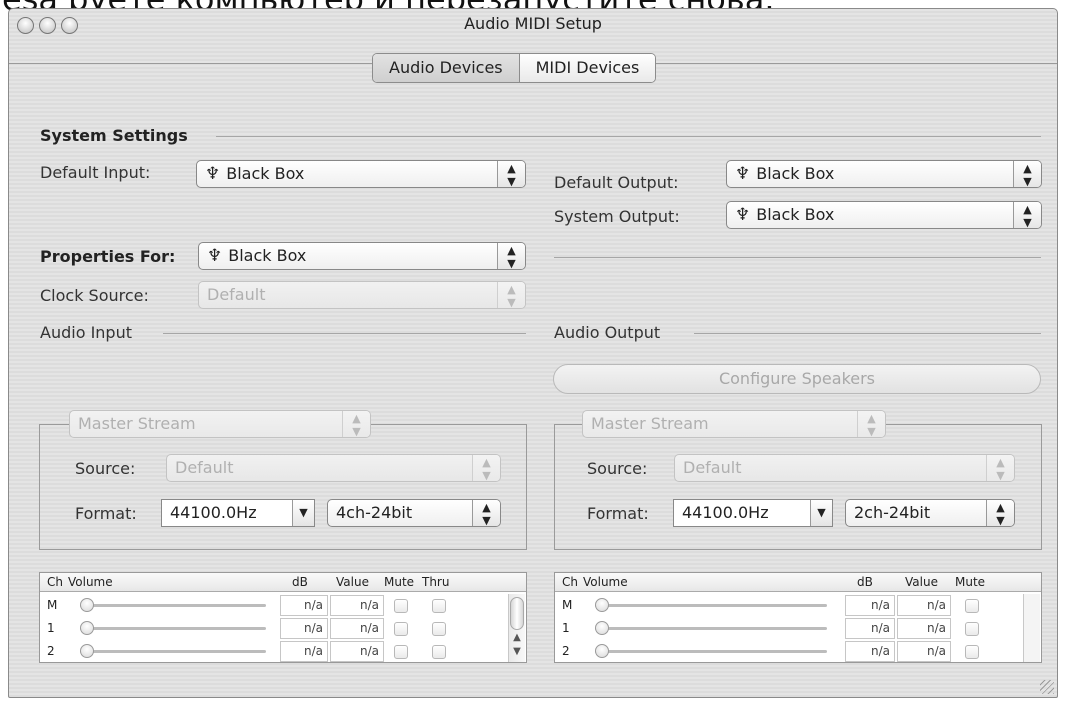 The image size is (1067, 708). What do you see at coordinates (712, 467) in the screenshot?
I see `output-source-value: Default` at bounding box center [712, 467].